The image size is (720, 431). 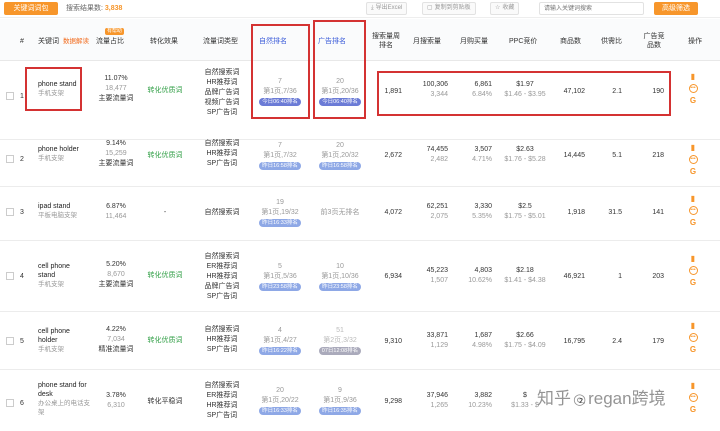 I want to click on product-count-cell: 16,795, so click(x=574, y=341).